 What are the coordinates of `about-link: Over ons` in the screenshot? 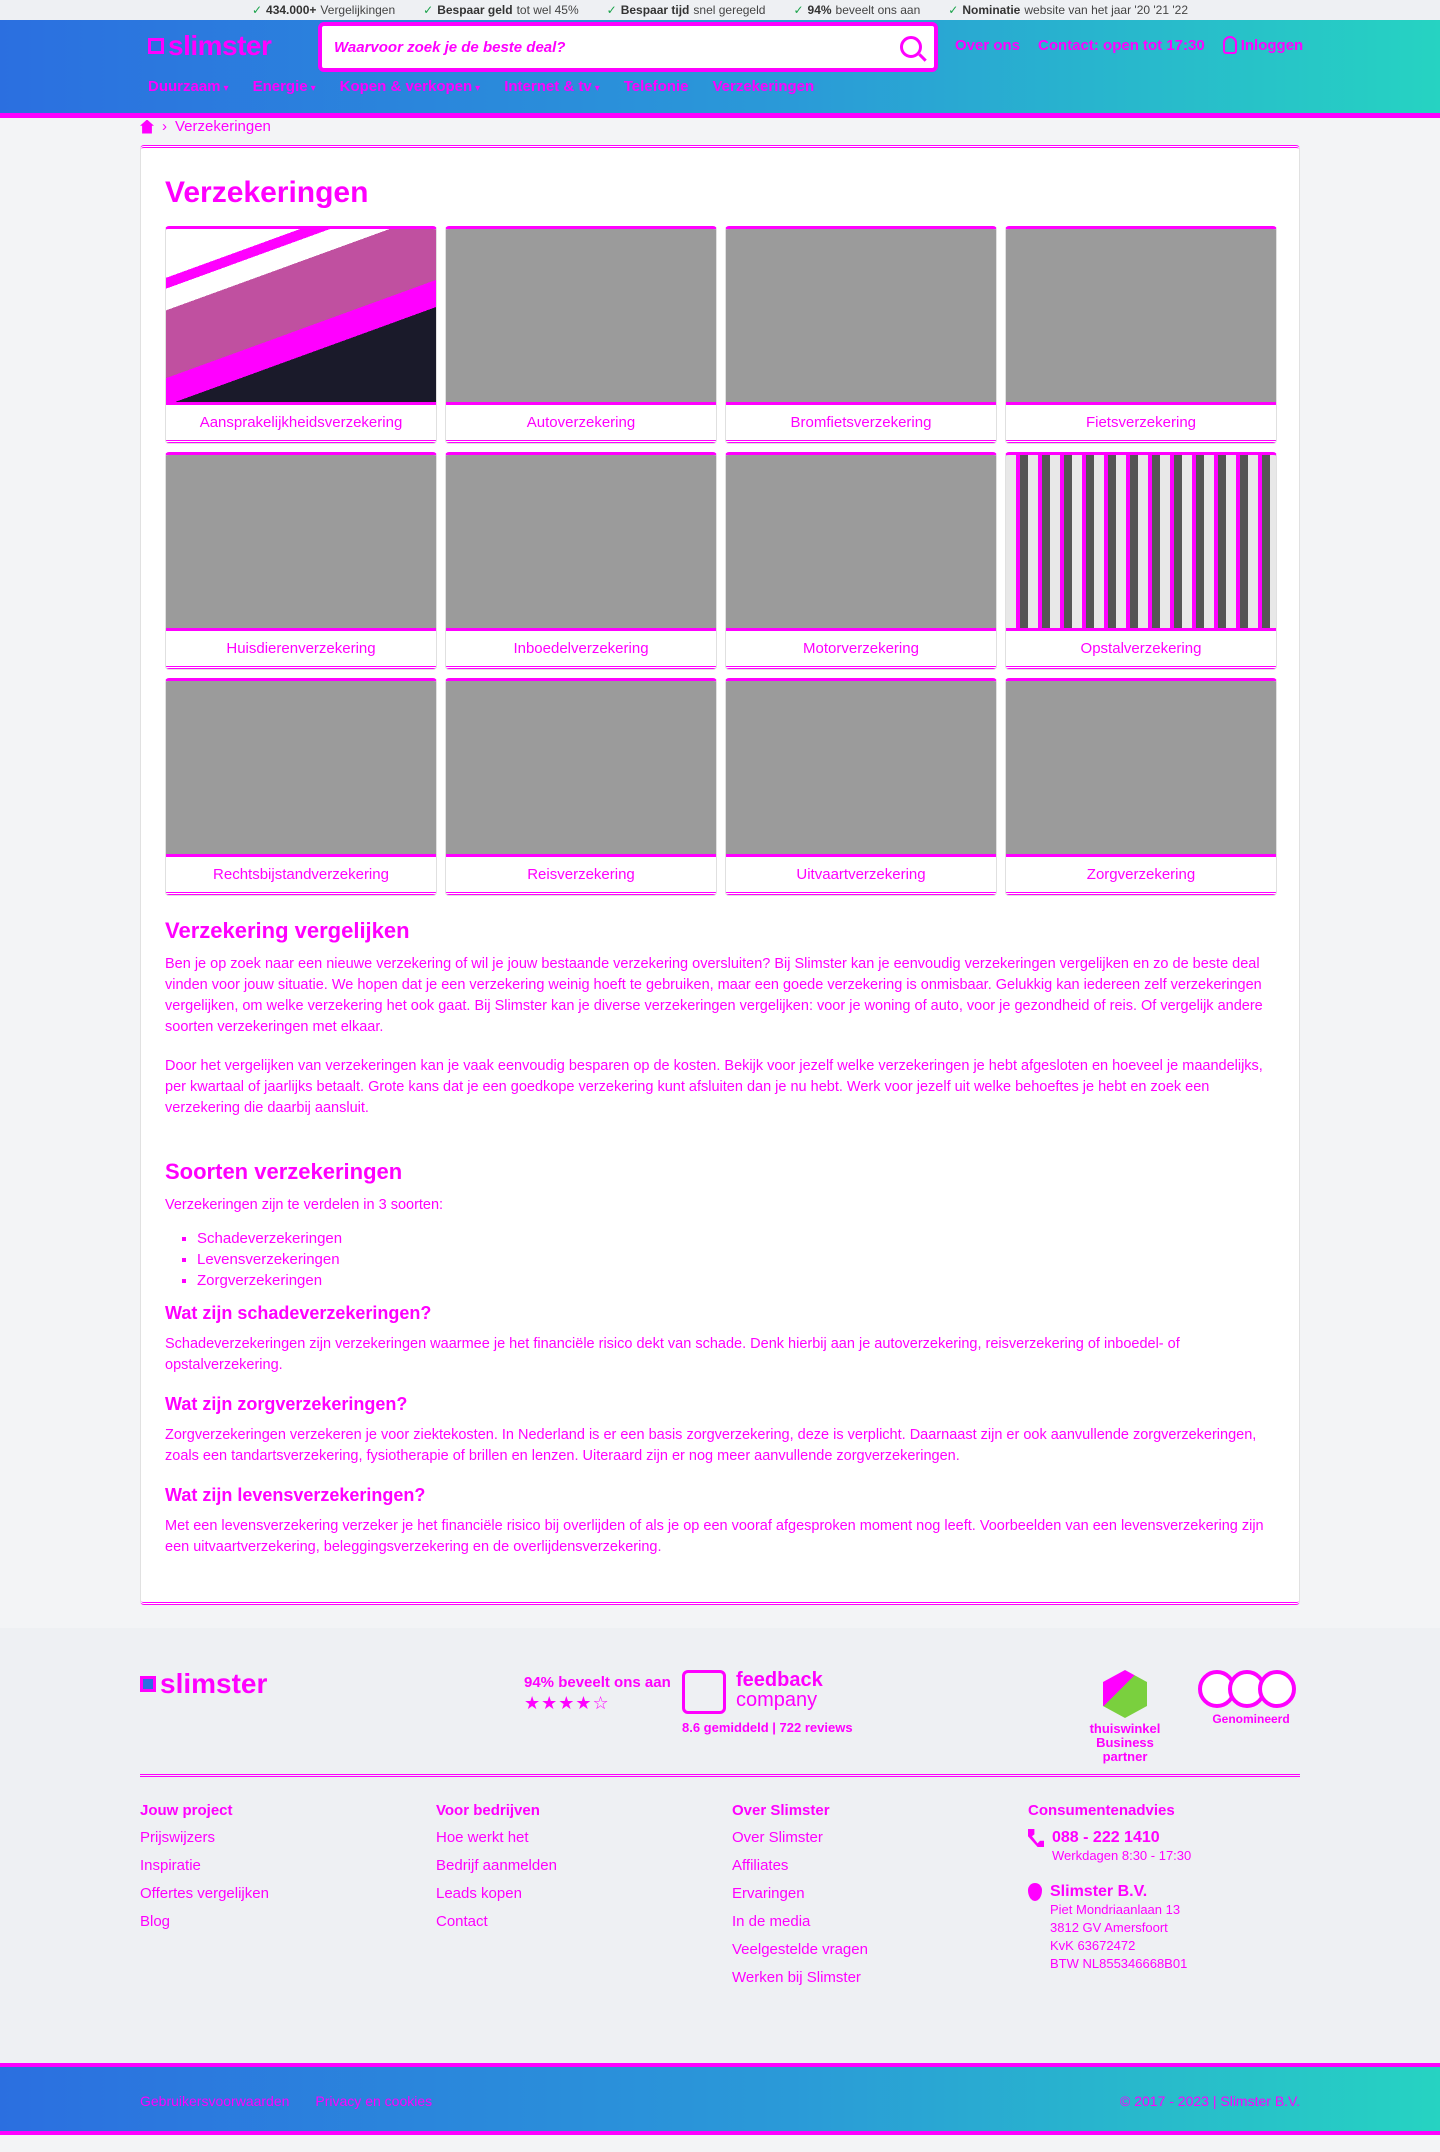 It's located at (987, 45).